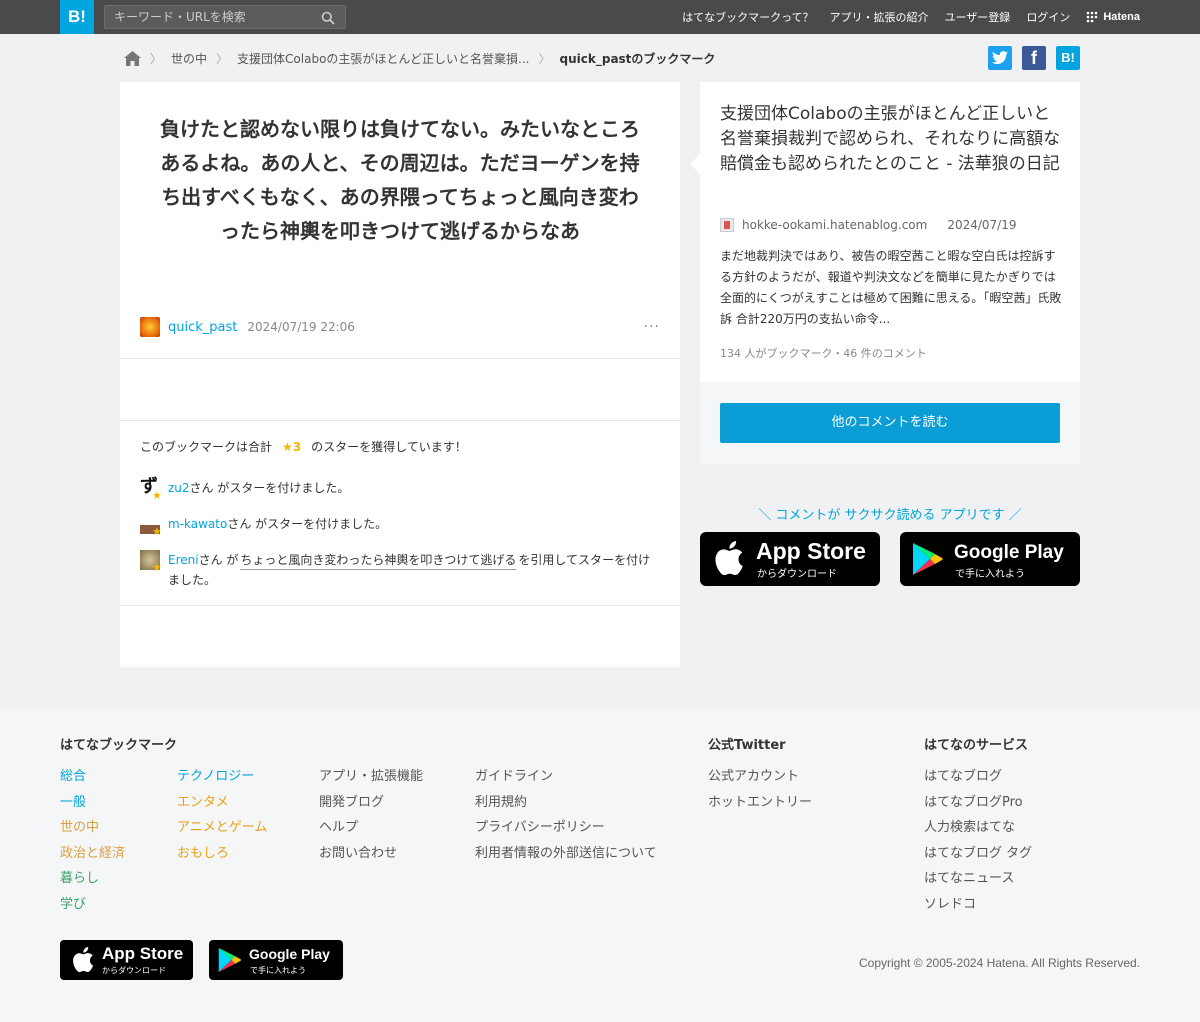  What do you see at coordinates (514, 774) in the screenshot?
I see `footer-link-guidelines: ガイドライン` at bounding box center [514, 774].